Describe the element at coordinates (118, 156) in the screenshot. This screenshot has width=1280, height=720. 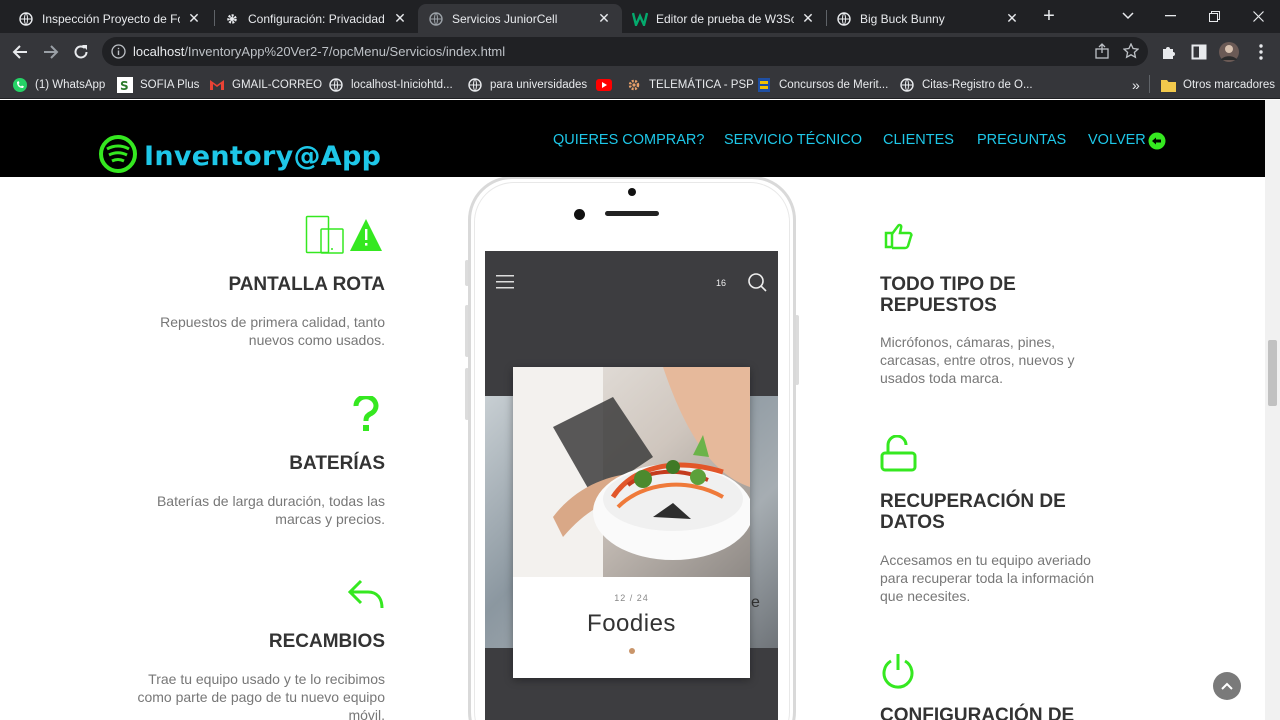
I see `wifi-logo-icon` at that location.